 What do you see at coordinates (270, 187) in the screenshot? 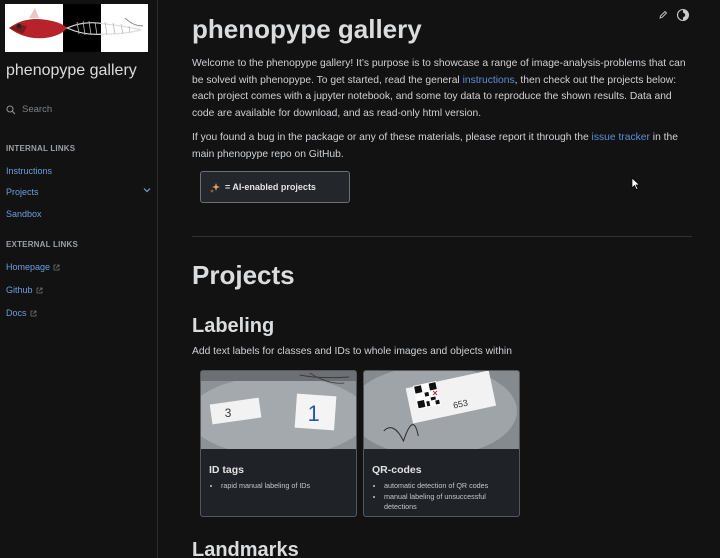
I see `ai-button-label: = AI-enabled projects` at bounding box center [270, 187].